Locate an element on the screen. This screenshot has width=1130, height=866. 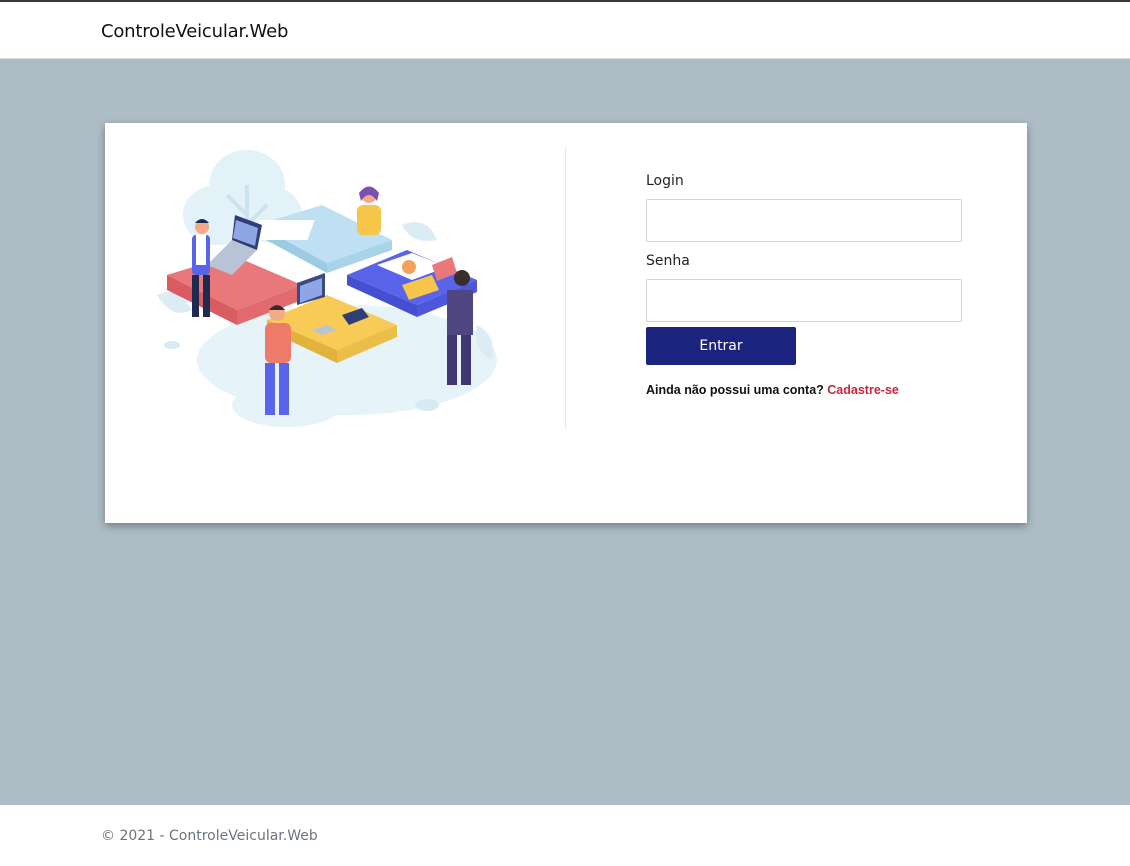
signup-line: Ainda não possui uma conta? Cadastre-se is located at coordinates (804, 390).